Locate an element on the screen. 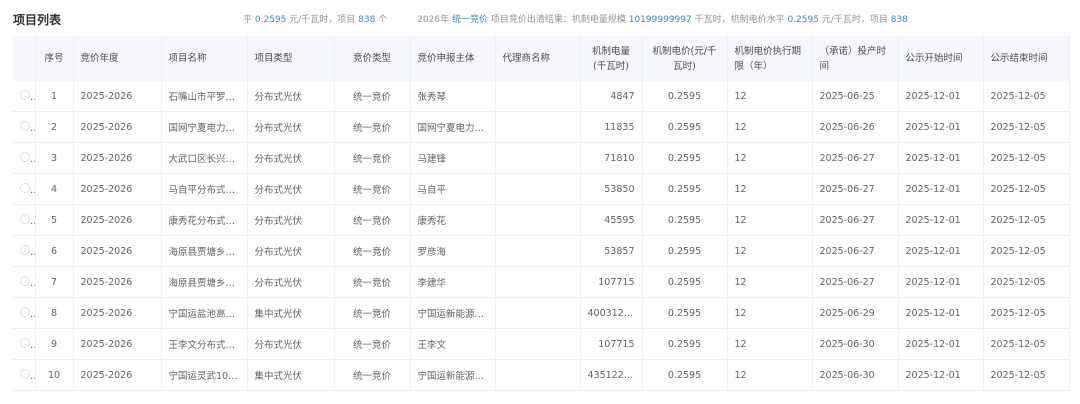 The height and width of the screenshot is (404, 1080). table-cell: 9 is located at coordinates (54, 344).